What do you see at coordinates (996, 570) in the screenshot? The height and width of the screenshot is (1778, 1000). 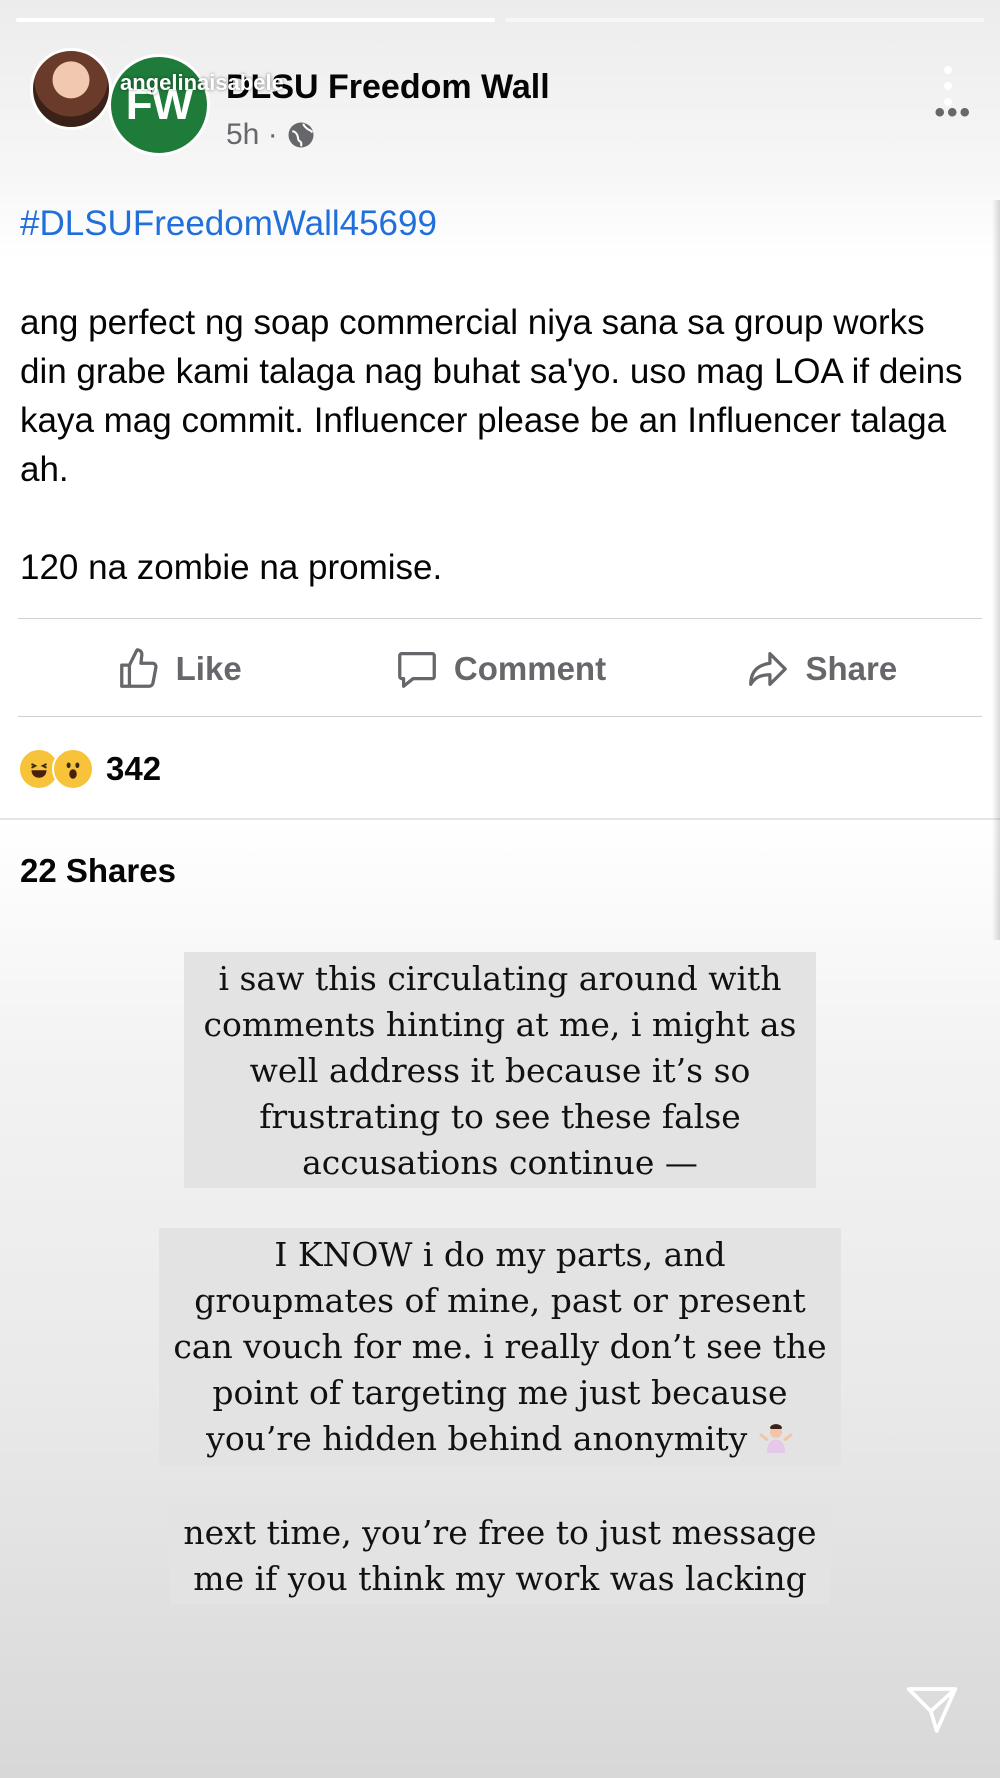 I see `screenshot-edge` at bounding box center [996, 570].